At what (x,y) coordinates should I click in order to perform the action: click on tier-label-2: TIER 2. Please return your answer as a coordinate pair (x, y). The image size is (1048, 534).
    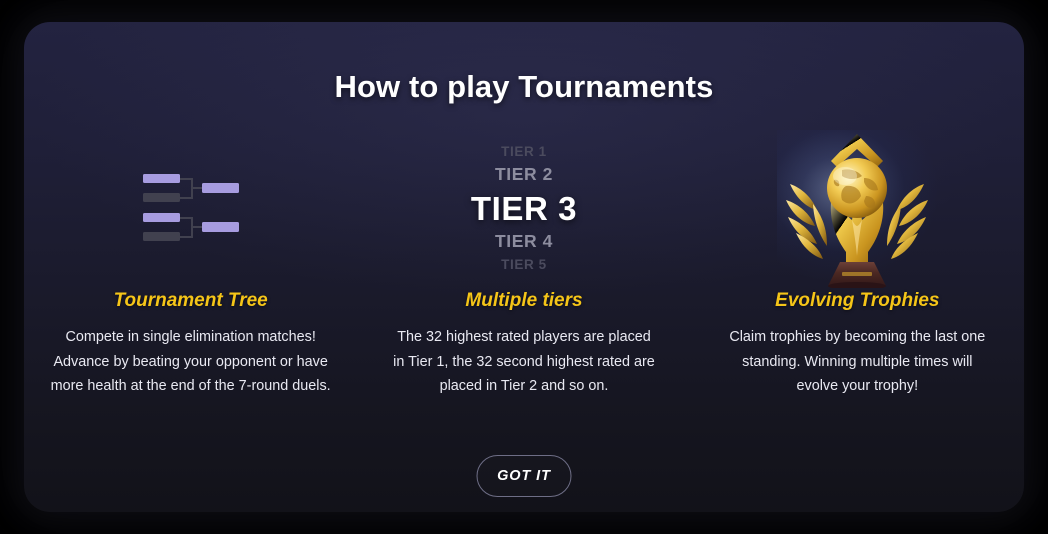
    Looking at the image, I should click on (524, 174).